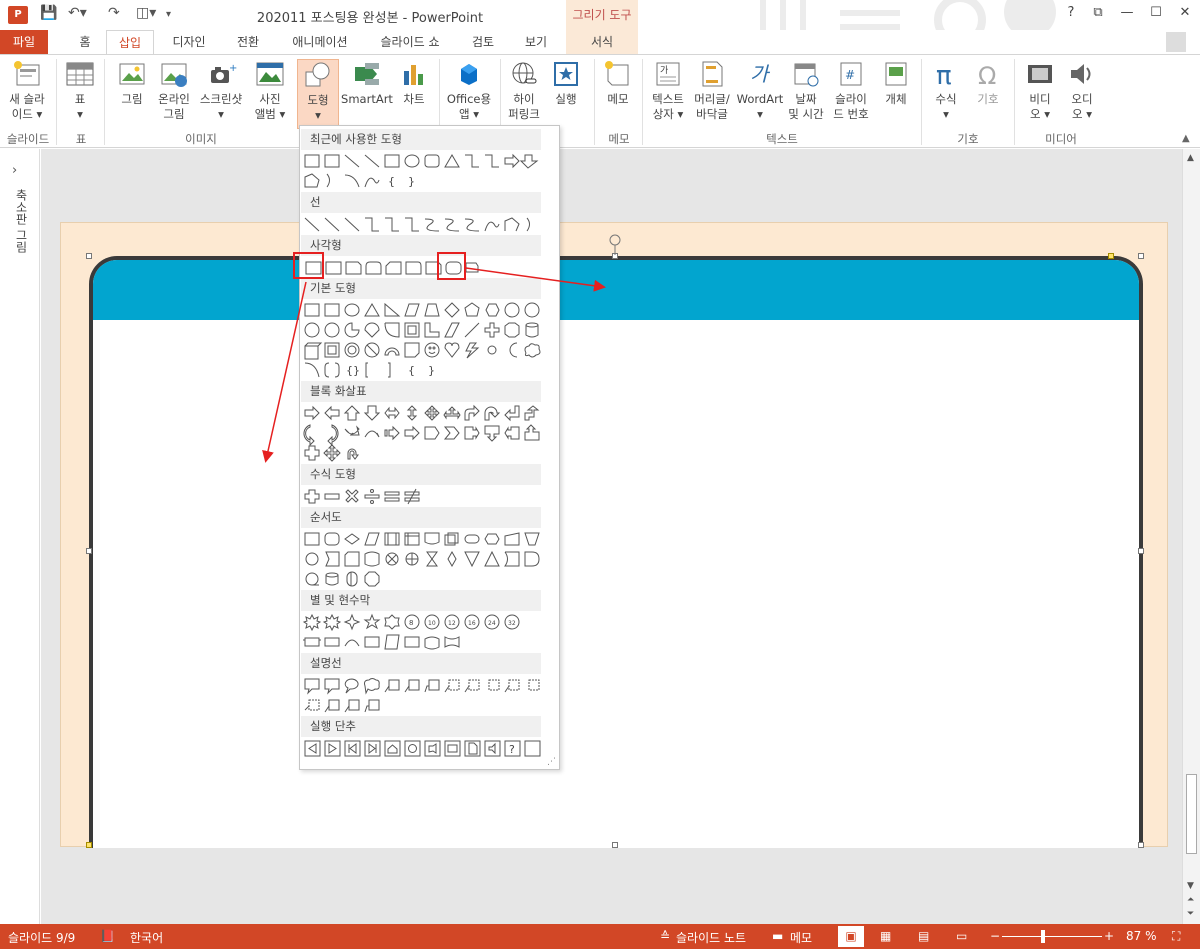  Describe the element at coordinates (410, 42) in the screenshot. I see `tab-slideshow: 슬라이드 쇼` at that location.